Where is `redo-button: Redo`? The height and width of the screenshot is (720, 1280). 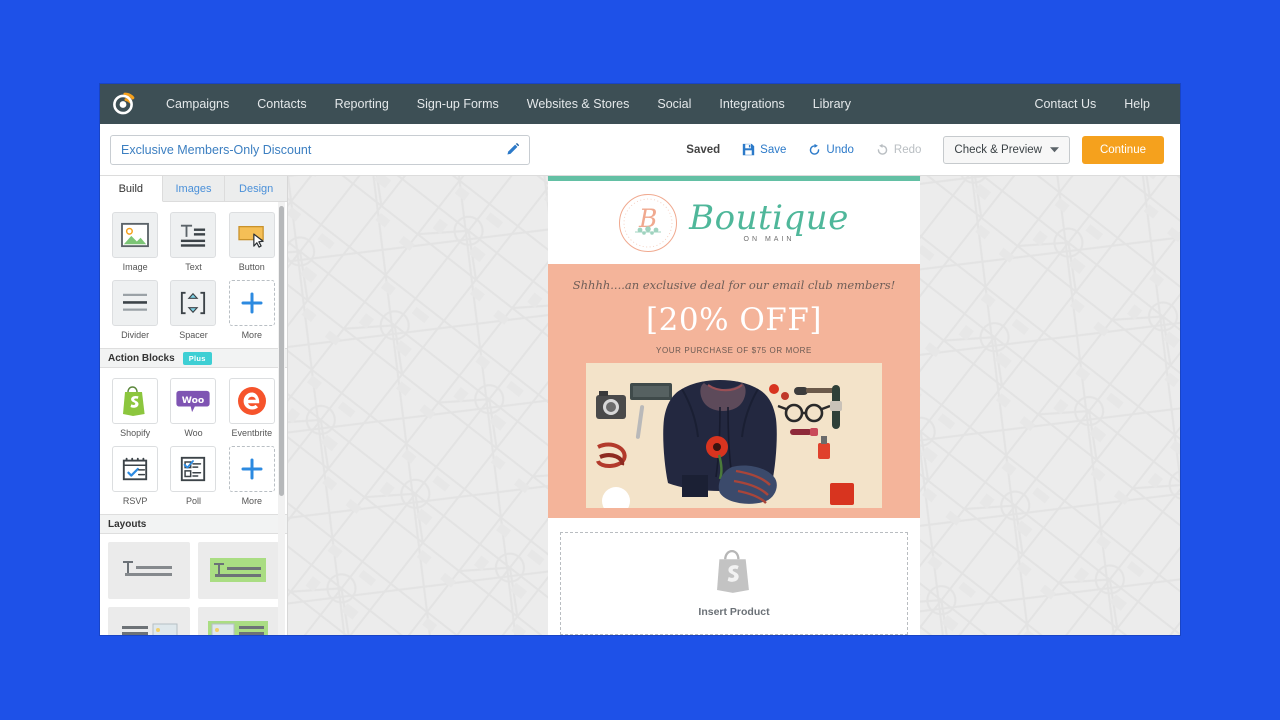 redo-button: Redo is located at coordinates (899, 149).